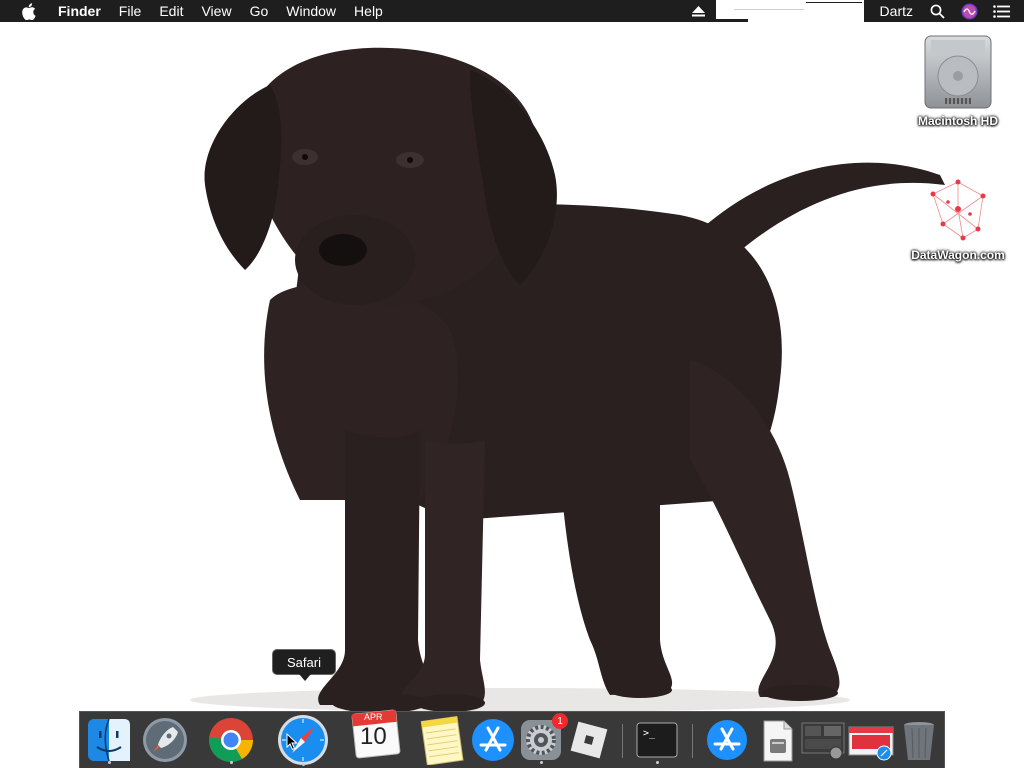 The image size is (1024, 772). I want to click on terminal-icon, so click(657, 740).